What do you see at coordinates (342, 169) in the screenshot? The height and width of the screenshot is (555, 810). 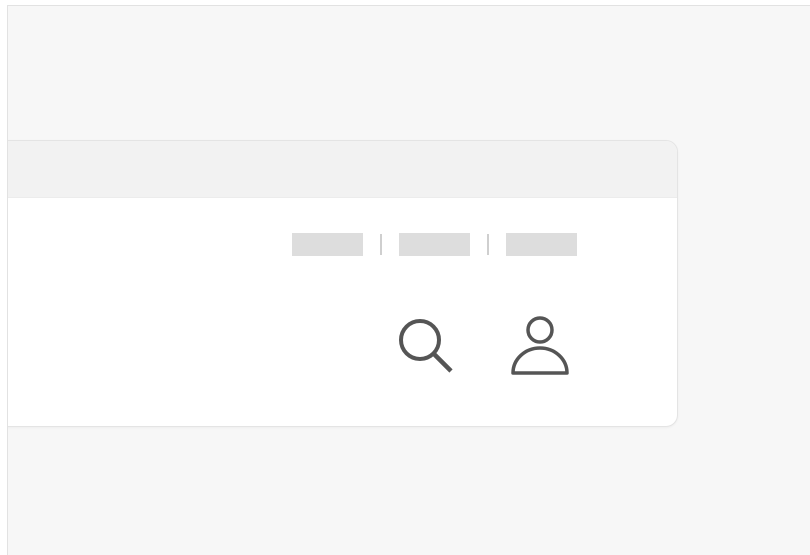 I see `card-top-bar` at bounding box center [342, 169].